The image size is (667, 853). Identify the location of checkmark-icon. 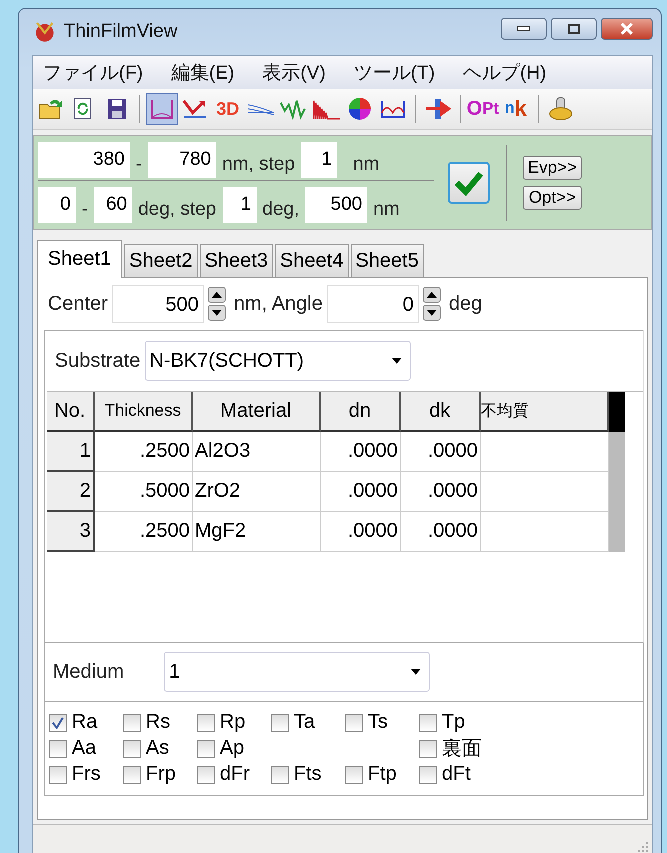
(469, 183).